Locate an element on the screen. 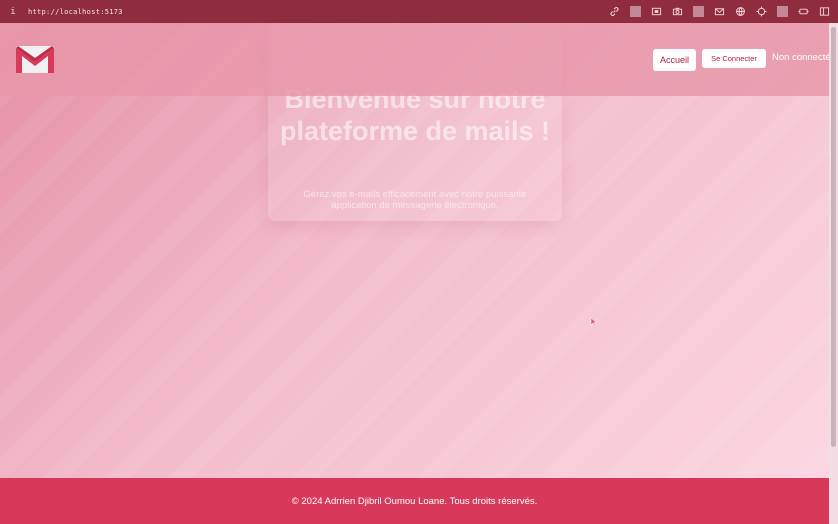 This screenshot has height=524, width=838. login-button: Se Connecter is located at coordinates (734, 58).